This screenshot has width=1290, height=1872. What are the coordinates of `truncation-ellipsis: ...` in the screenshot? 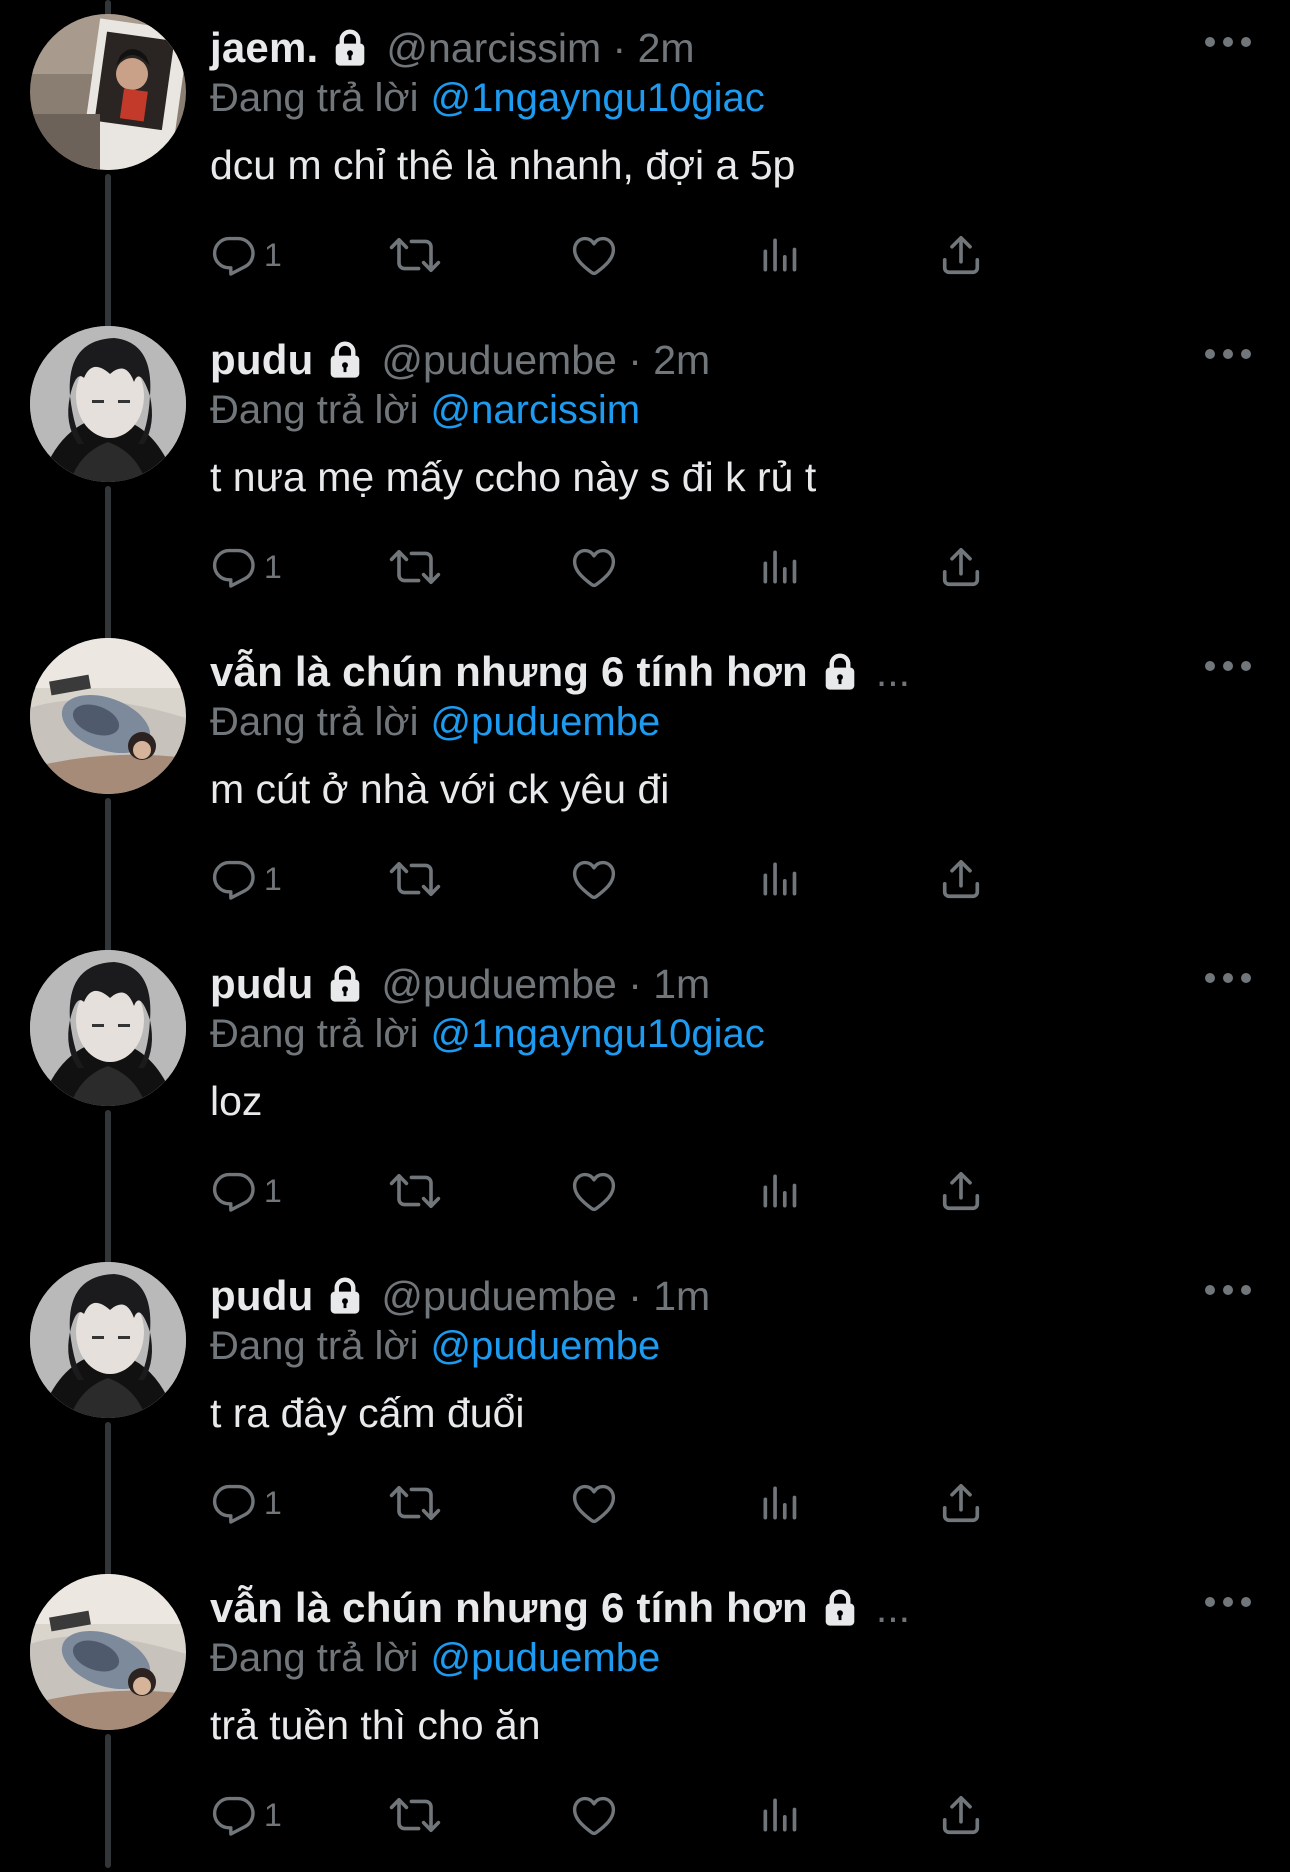 It's located at (893, 671).